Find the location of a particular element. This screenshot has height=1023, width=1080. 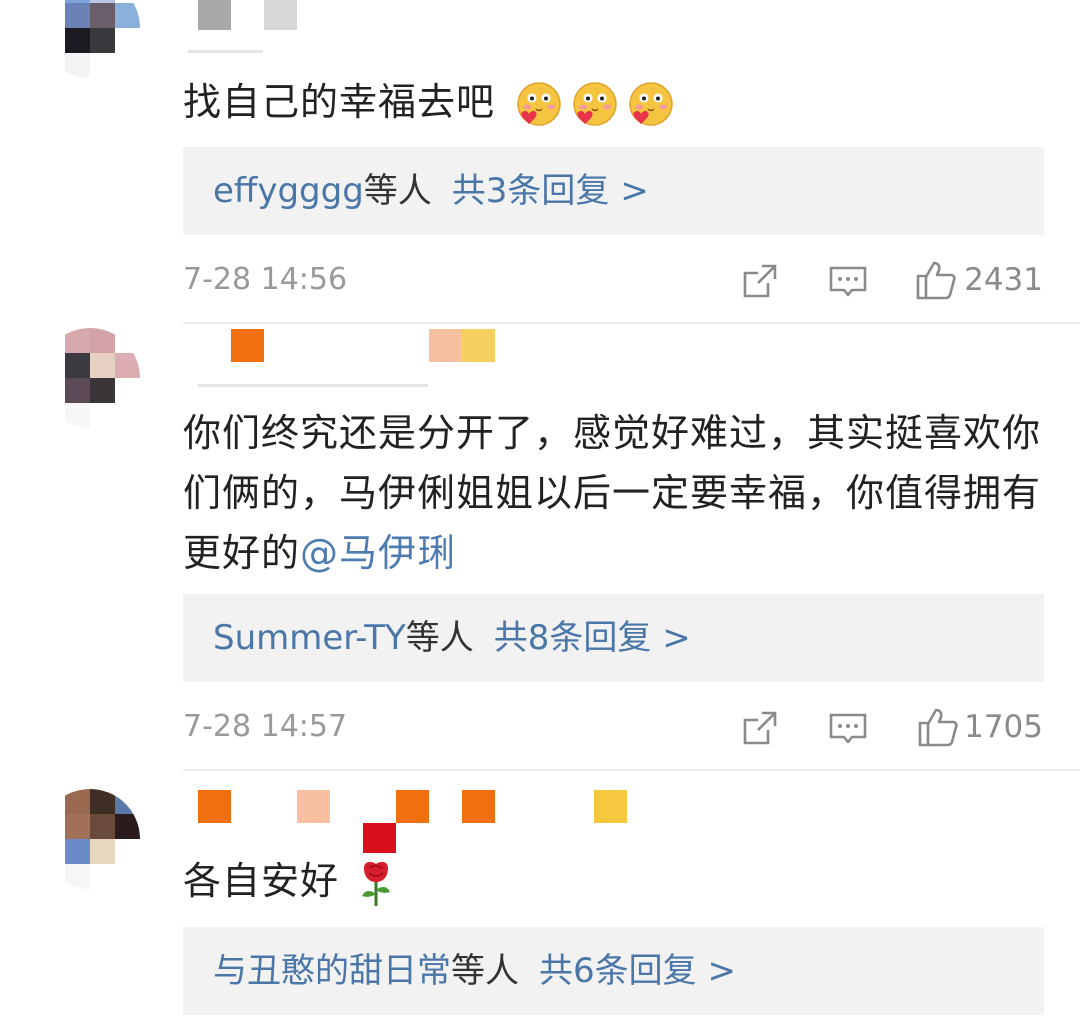

comment-time: 7-28 14:56 is located at coordinates (265, 279).